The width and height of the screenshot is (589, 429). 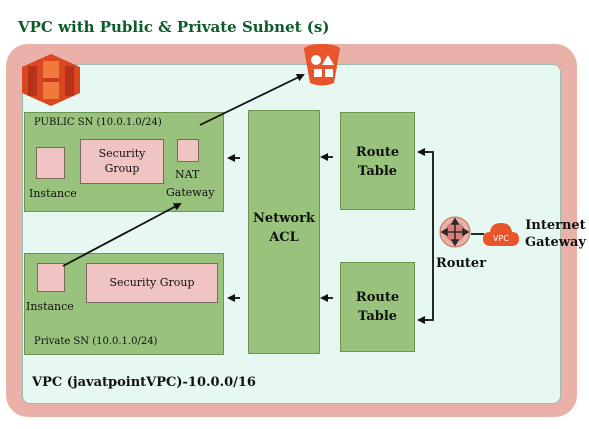 What do you see at coordinates (122, 235) in the screenshot?
I see `arrow-private-to-nat` at bounding box center [122, 235].